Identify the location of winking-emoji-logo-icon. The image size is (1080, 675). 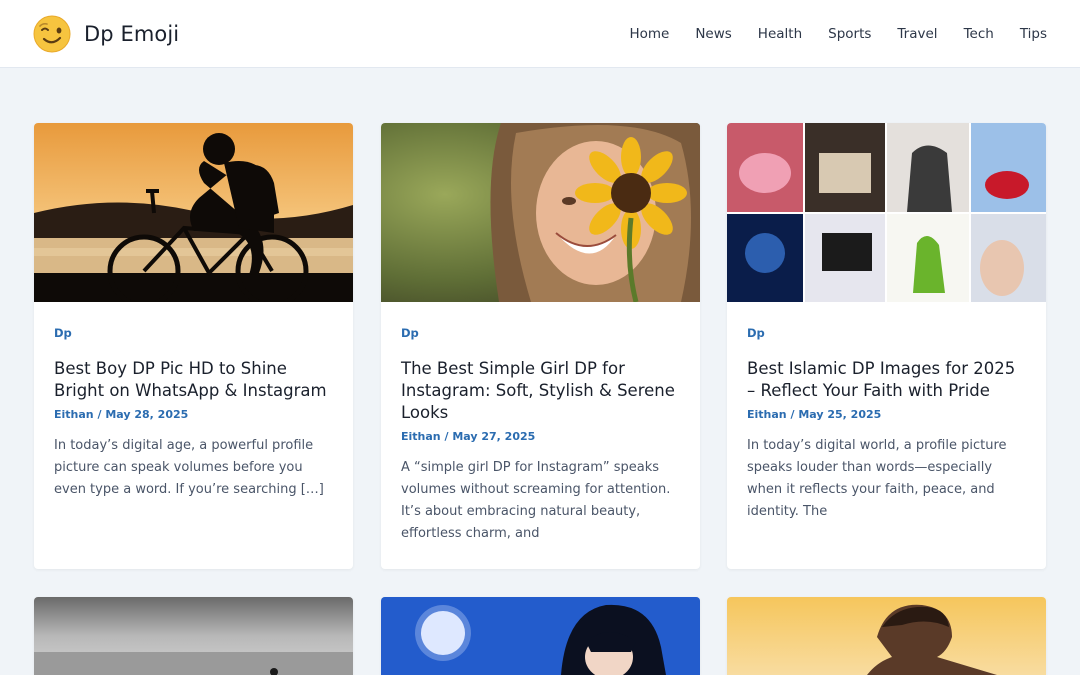
(52, 34).